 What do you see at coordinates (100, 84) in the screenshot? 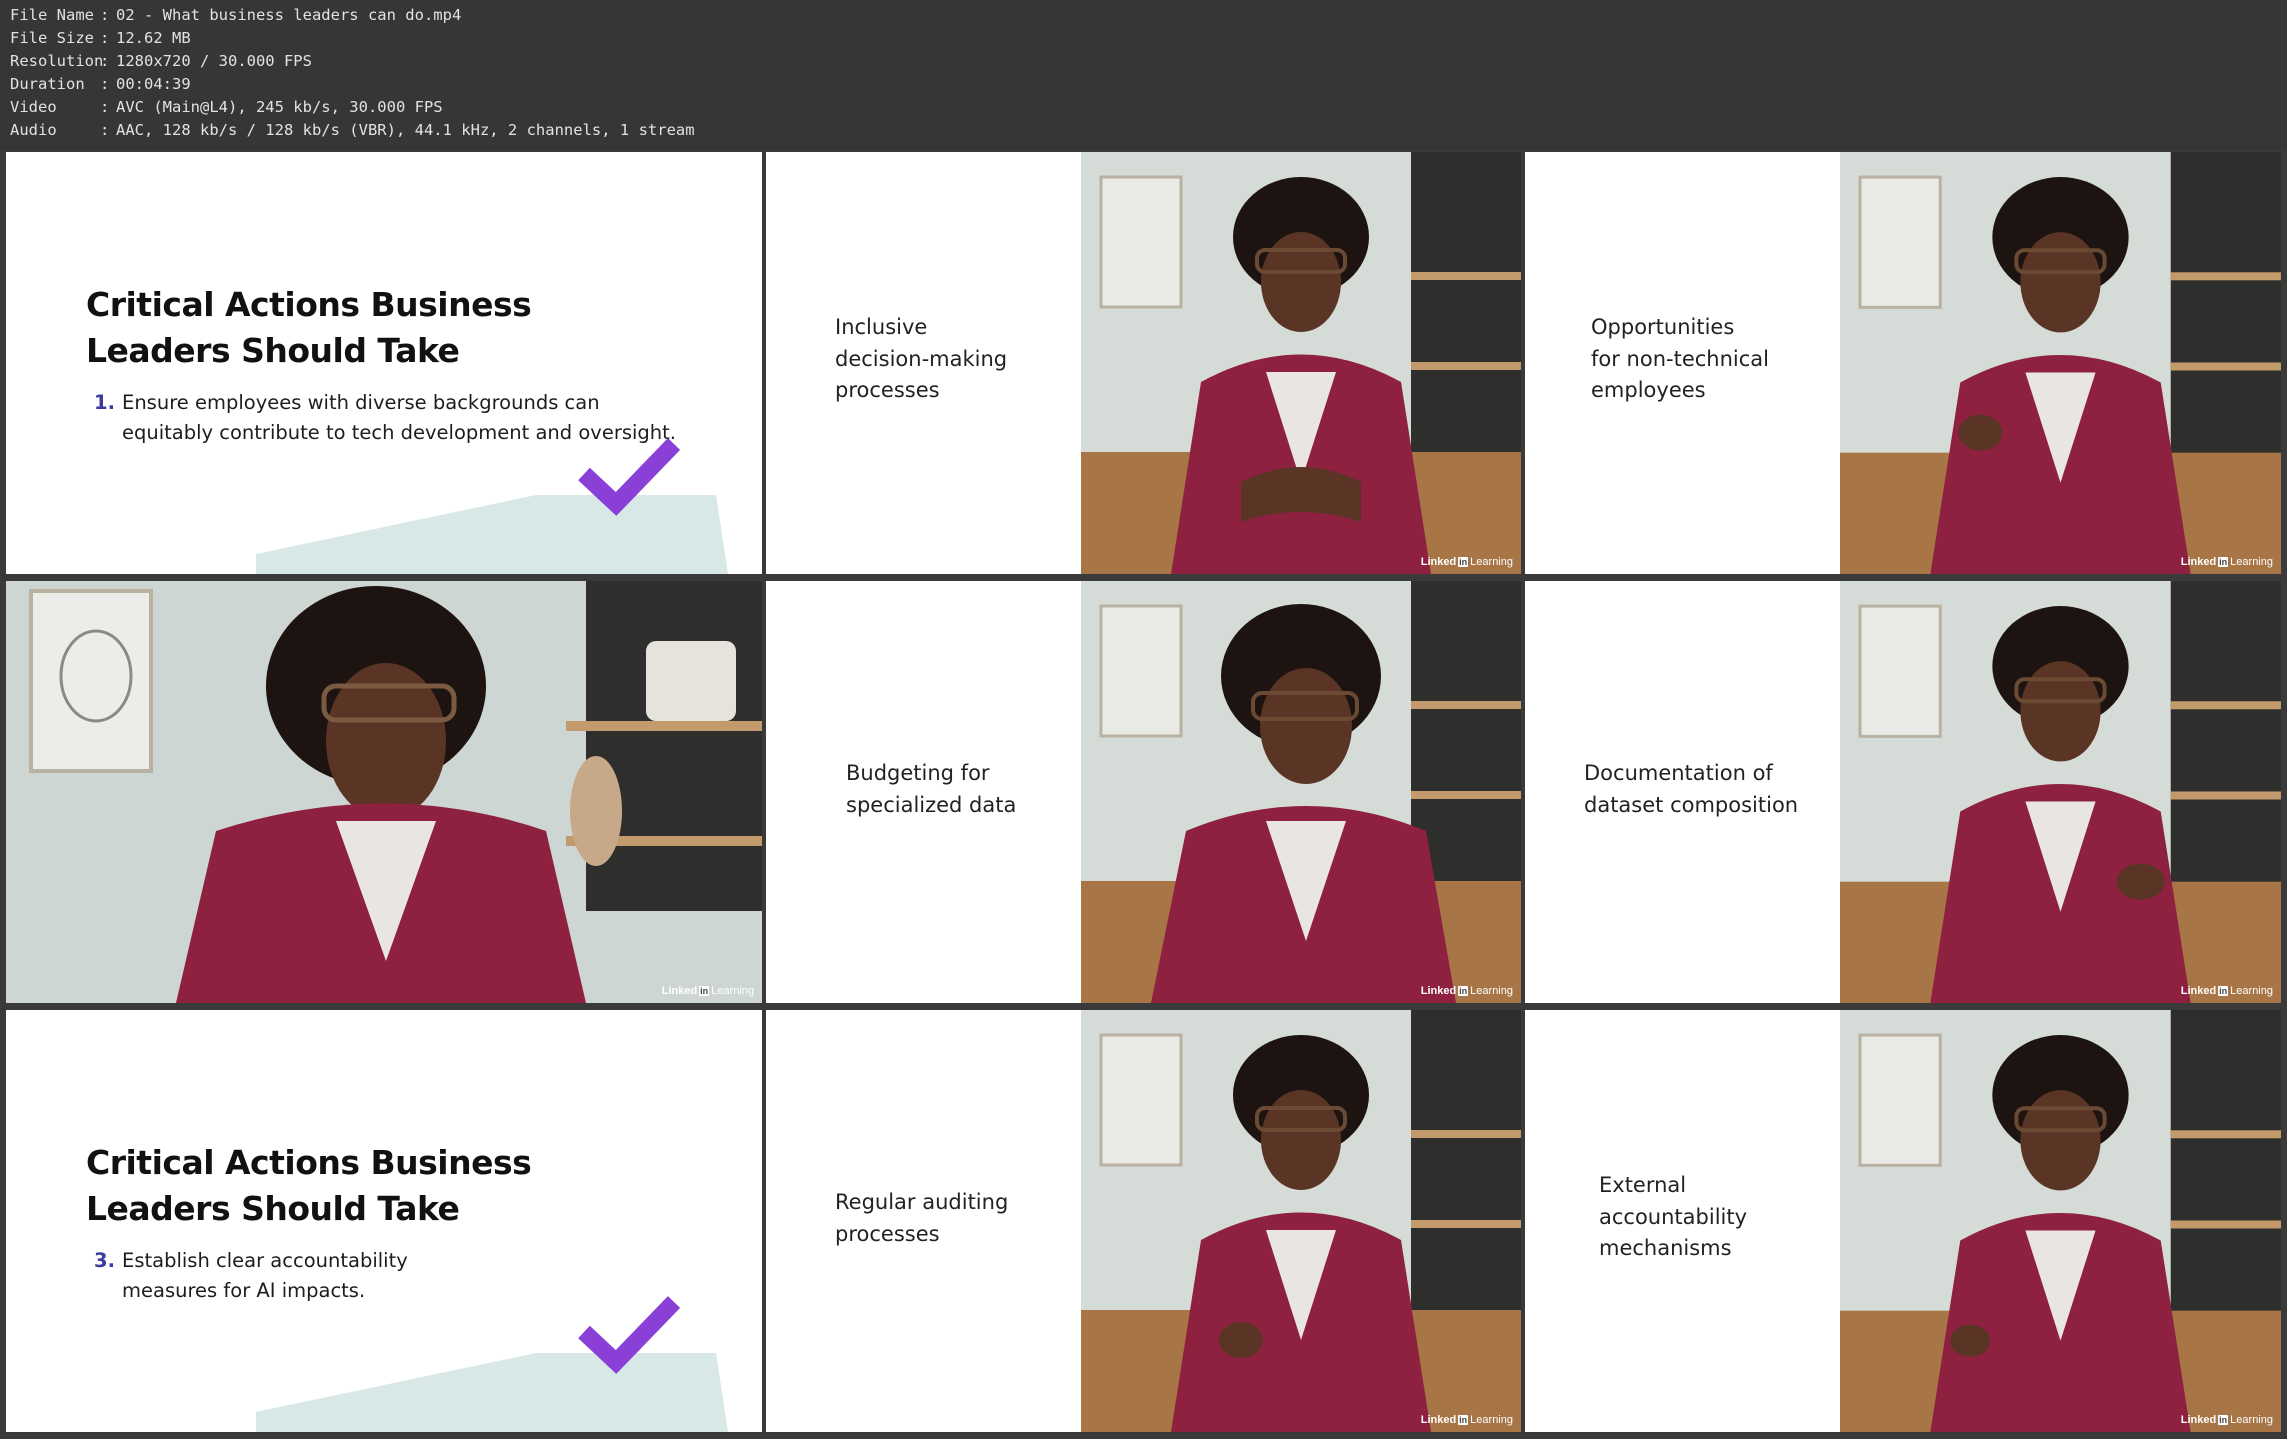
I see `info-duration: Duration:00:04:39` at bounding box center [100, 84].